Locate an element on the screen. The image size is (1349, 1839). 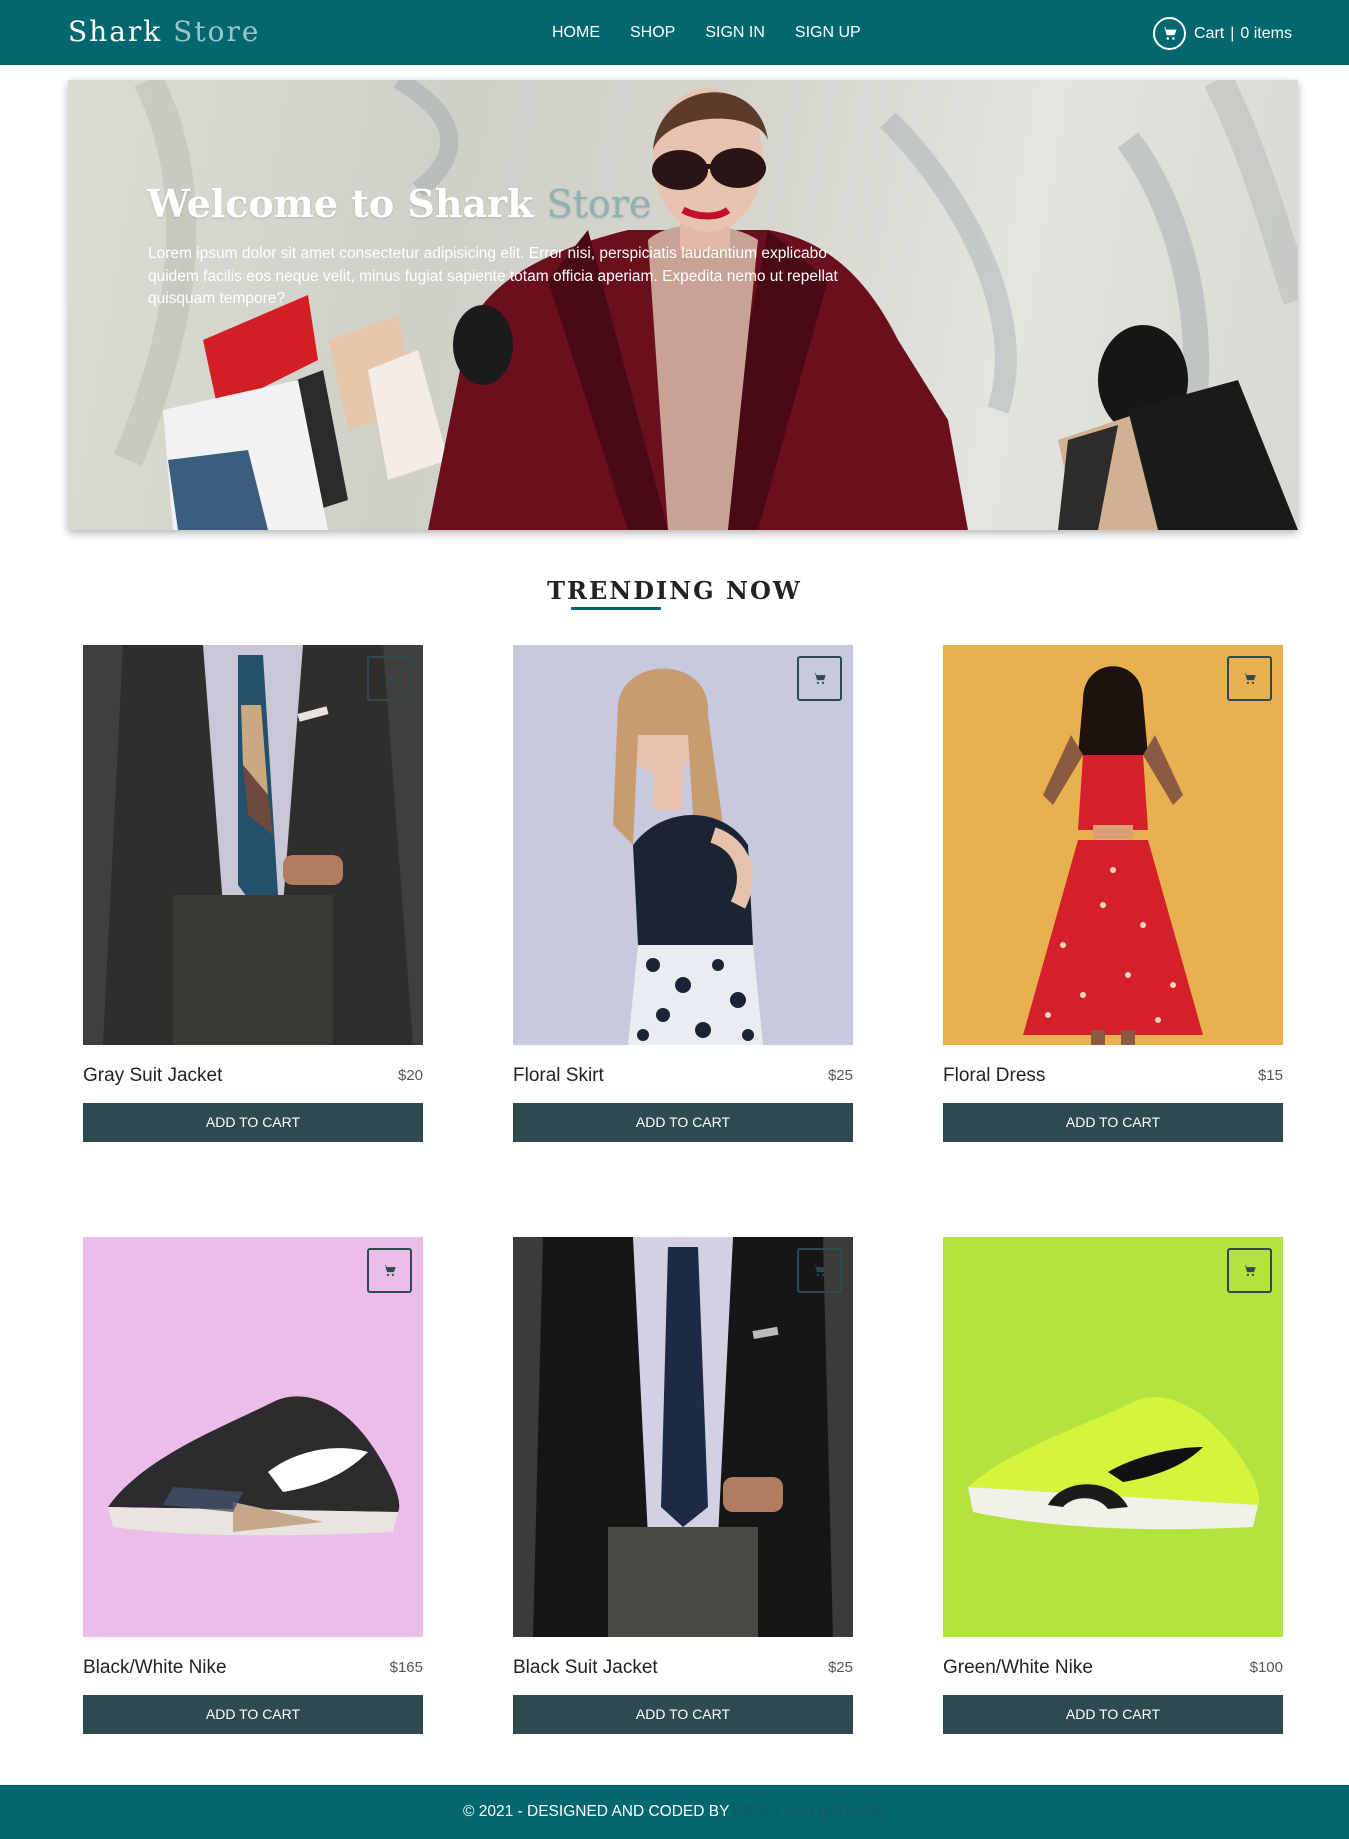
trending-title: TRENDING NOW is located at coordinates (674, 590).